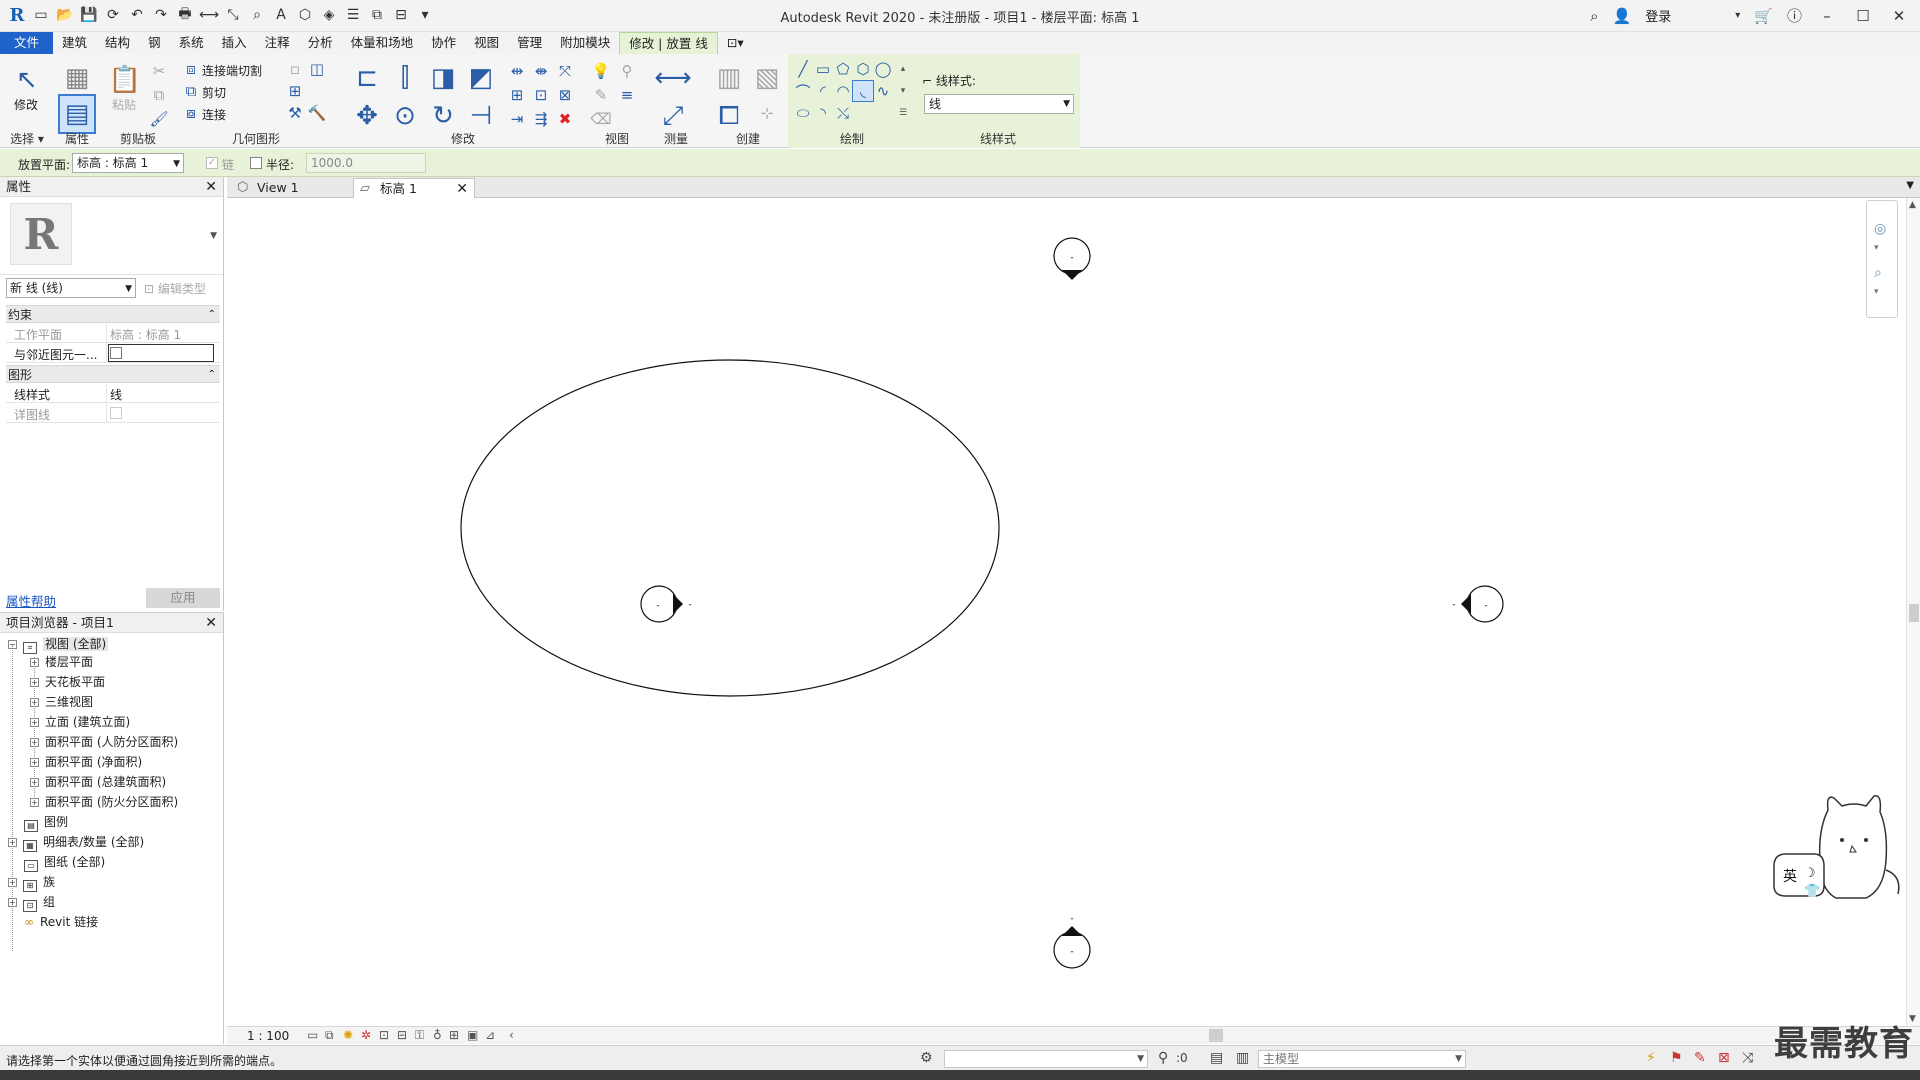 The width and height of the screenshot is (1920, 1080). Describe the element at coordinates (903, 69) in the screenshot. I see `draw-gallery-up-icon: ▴` at that location.